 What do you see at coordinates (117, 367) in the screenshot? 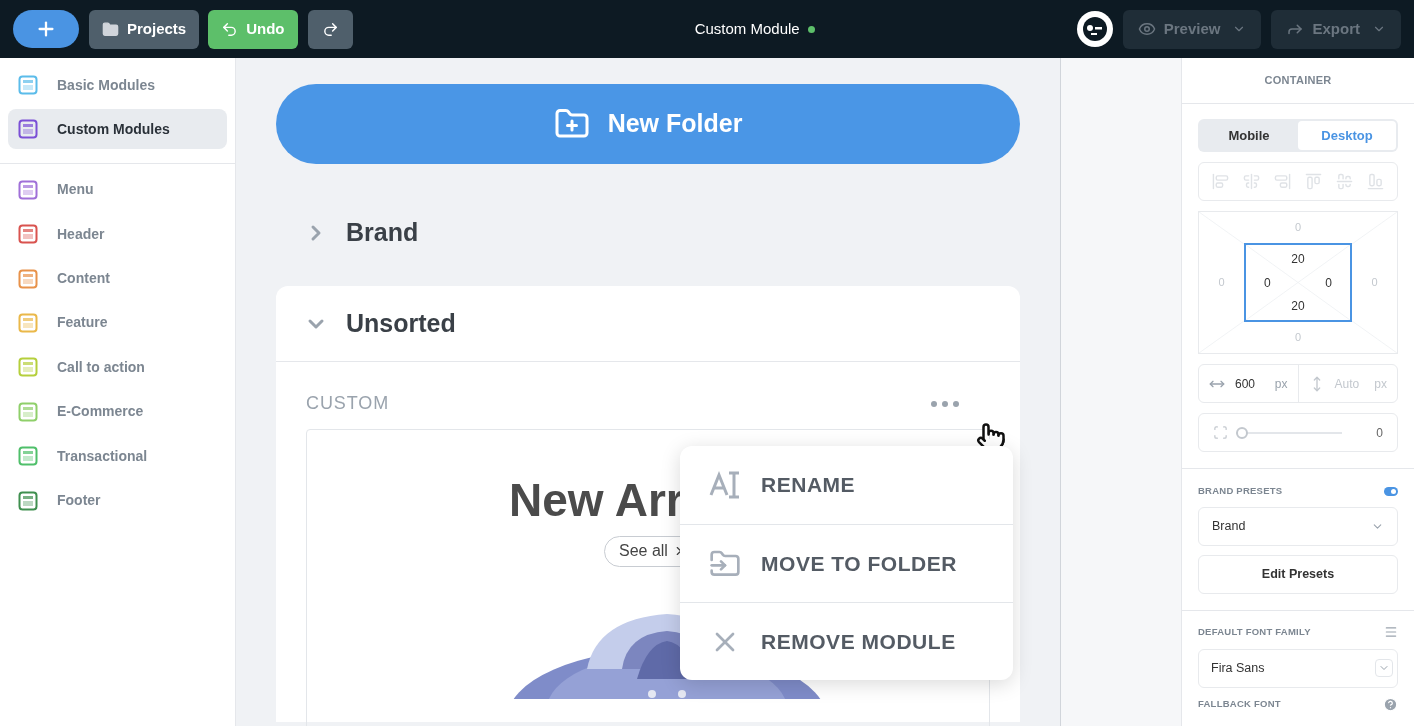
I see `sidebar-item: Call to action` at bounding box center [117, 367].